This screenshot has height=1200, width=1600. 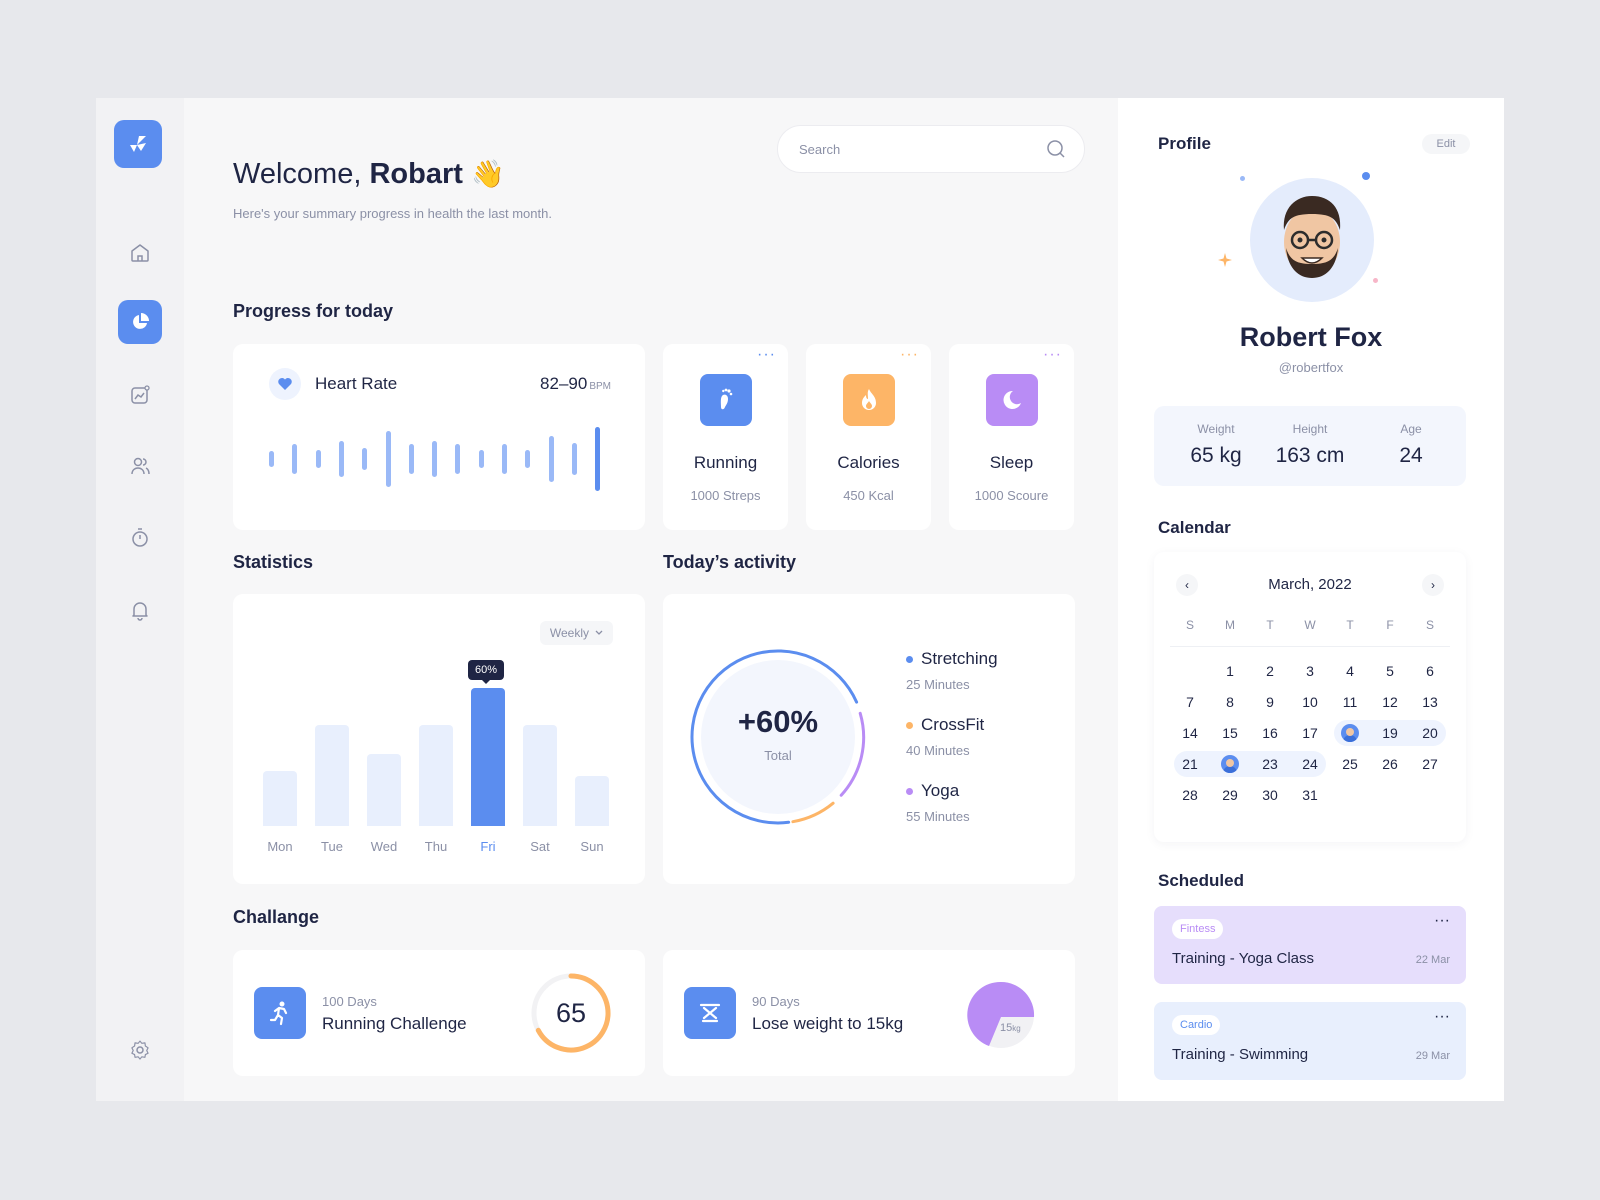 I want to click on calendar-day: 30, so click(x=1270, y=795).